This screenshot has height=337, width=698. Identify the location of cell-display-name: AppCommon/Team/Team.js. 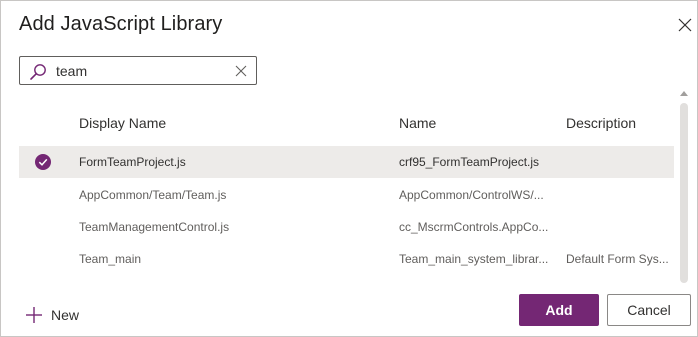
(153, 195).